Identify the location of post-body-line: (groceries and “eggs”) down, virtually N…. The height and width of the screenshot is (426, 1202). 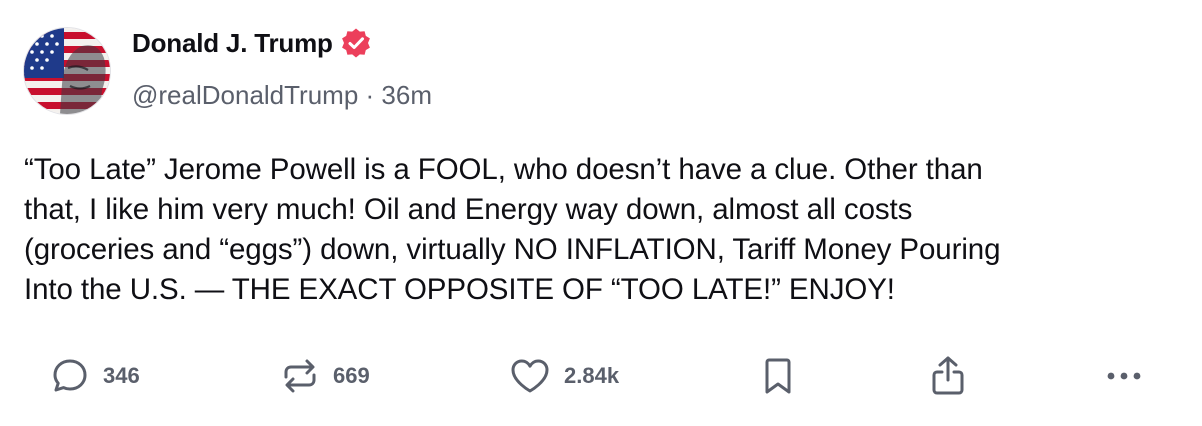
(512, 249).